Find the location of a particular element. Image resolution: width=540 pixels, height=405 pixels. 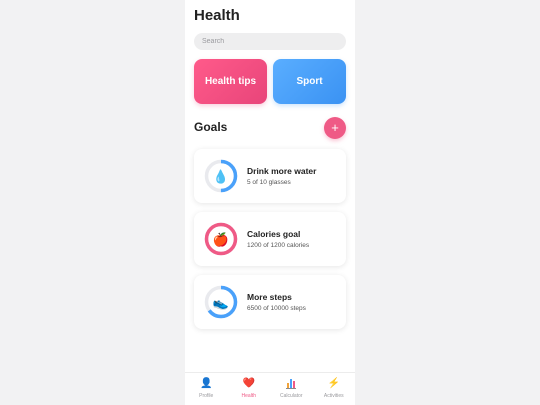

goal-card-calories: 🍎 Calories goal 1200 of 1200 calories is located at coordinates (270, 239).